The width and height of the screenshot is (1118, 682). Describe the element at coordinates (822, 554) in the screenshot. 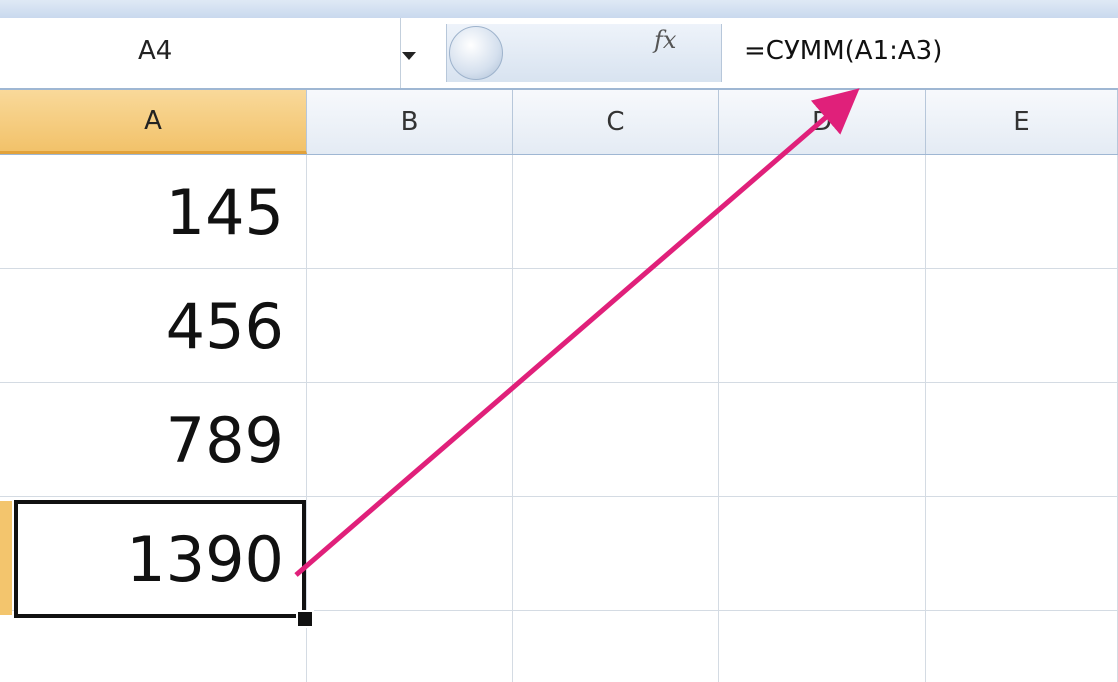

I see `cell-d4` at that location.